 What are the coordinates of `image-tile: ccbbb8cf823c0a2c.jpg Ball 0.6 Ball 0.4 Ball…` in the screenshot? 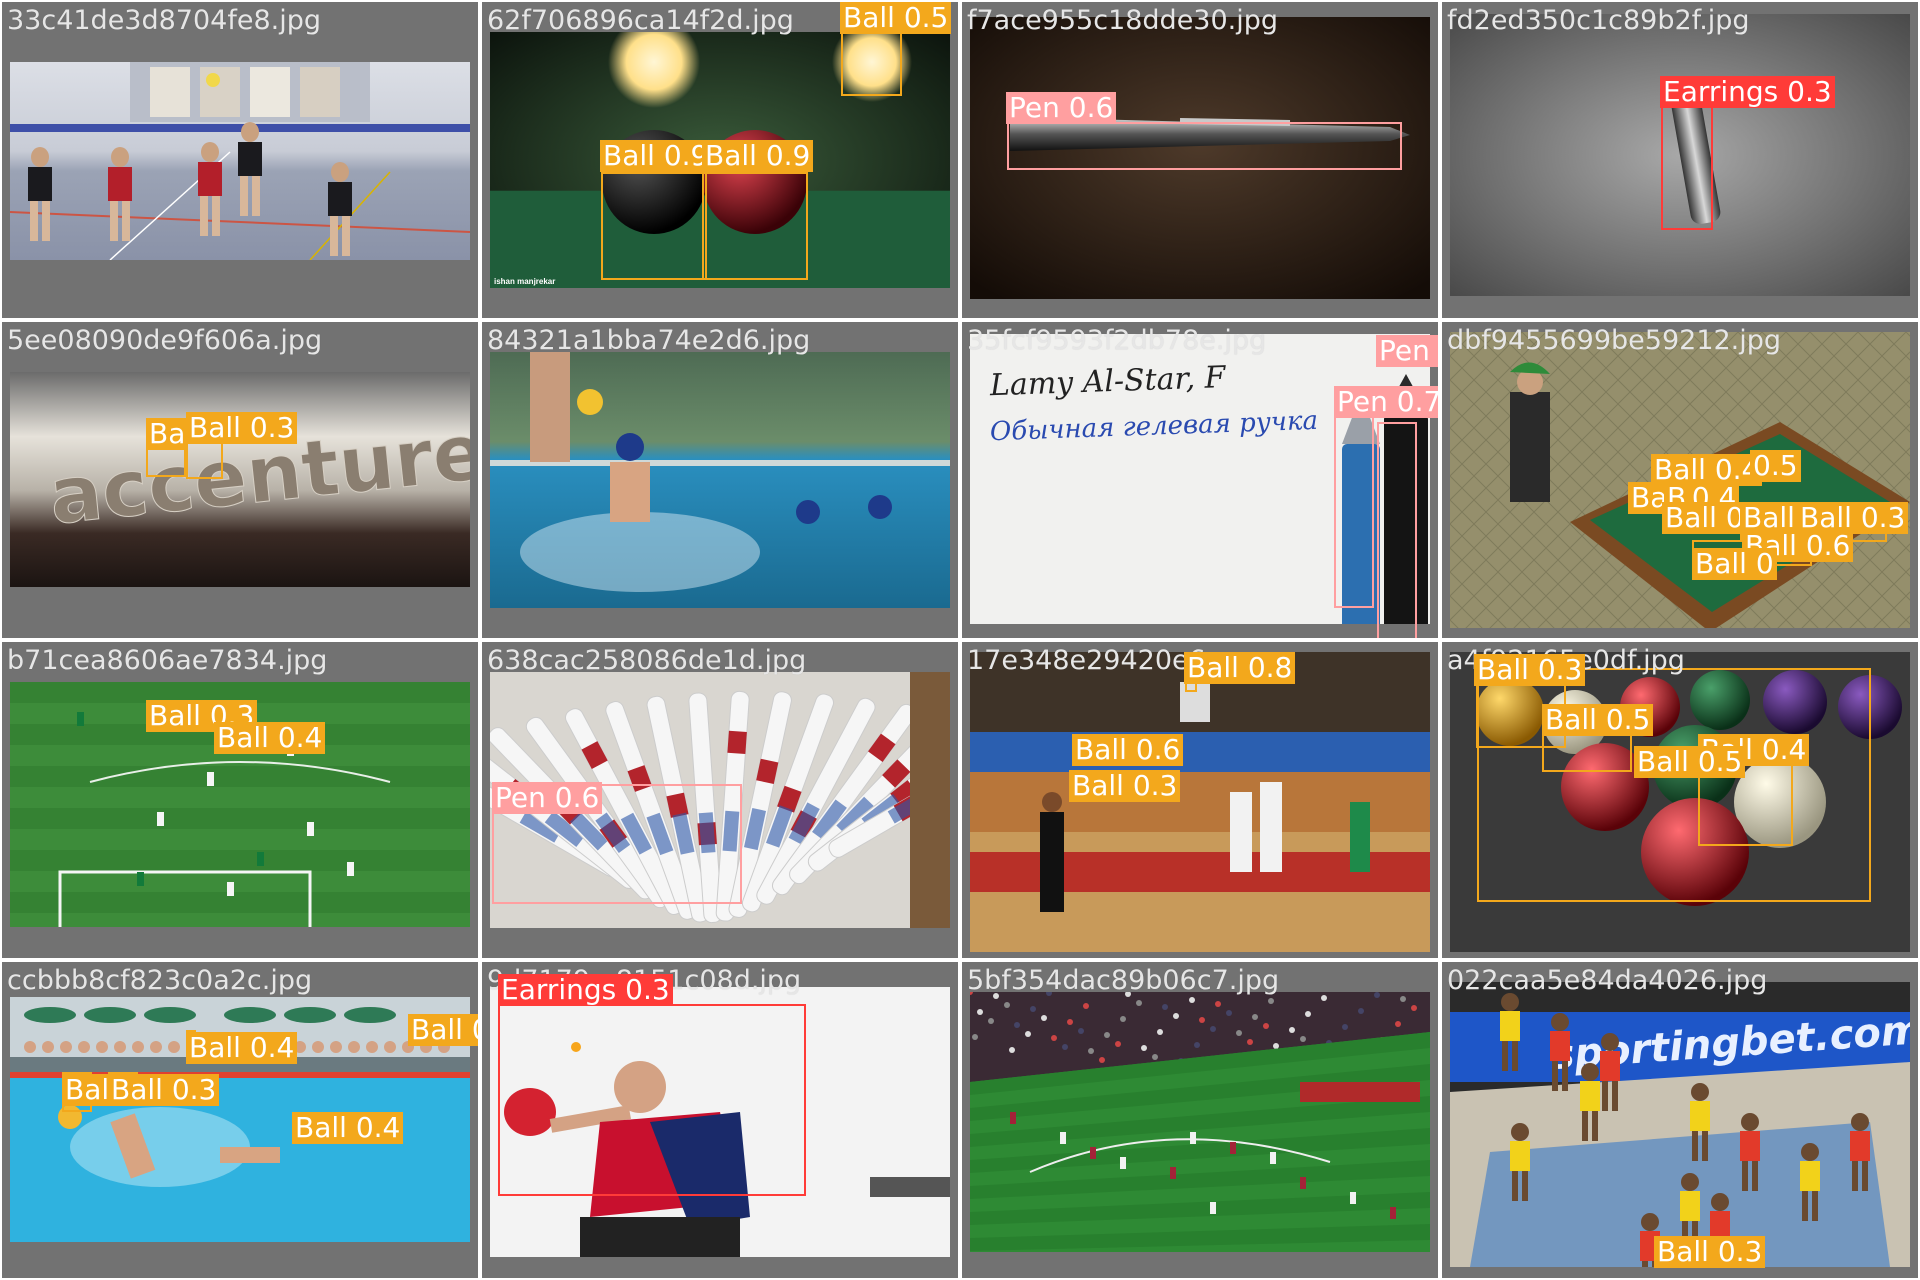 It's located at (240, 1120).